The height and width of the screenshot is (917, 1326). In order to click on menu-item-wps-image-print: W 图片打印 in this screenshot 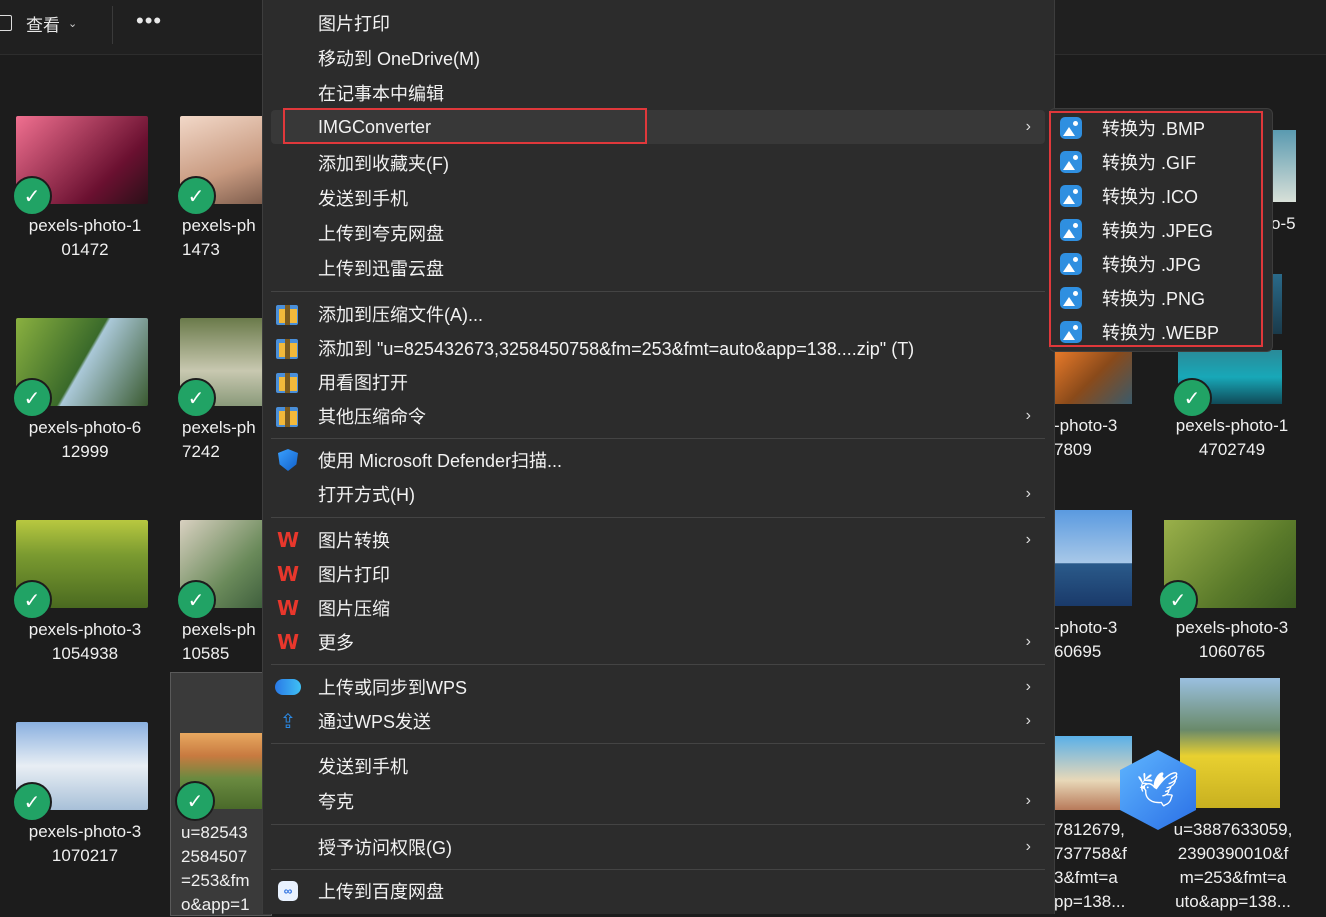, I will do `click(658, 574)`.